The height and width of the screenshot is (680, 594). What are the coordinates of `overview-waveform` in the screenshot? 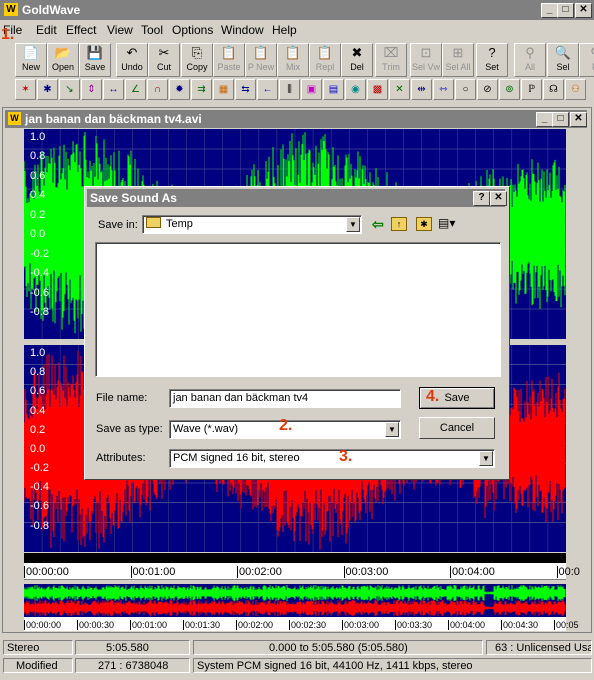 It's located at (294, 600).